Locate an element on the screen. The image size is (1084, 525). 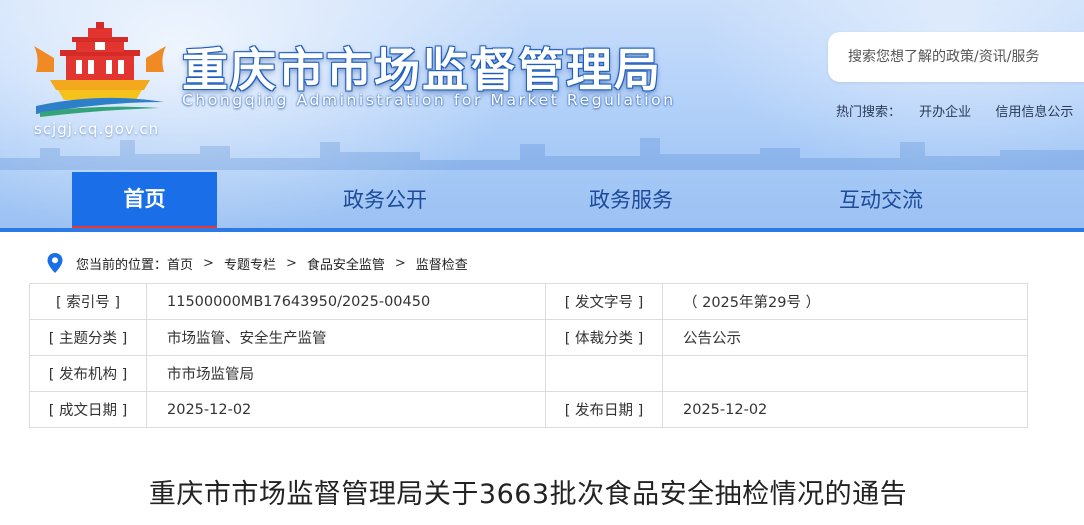
meta-key: [ 体裁分类 ] is located at coordinates (604, 337).